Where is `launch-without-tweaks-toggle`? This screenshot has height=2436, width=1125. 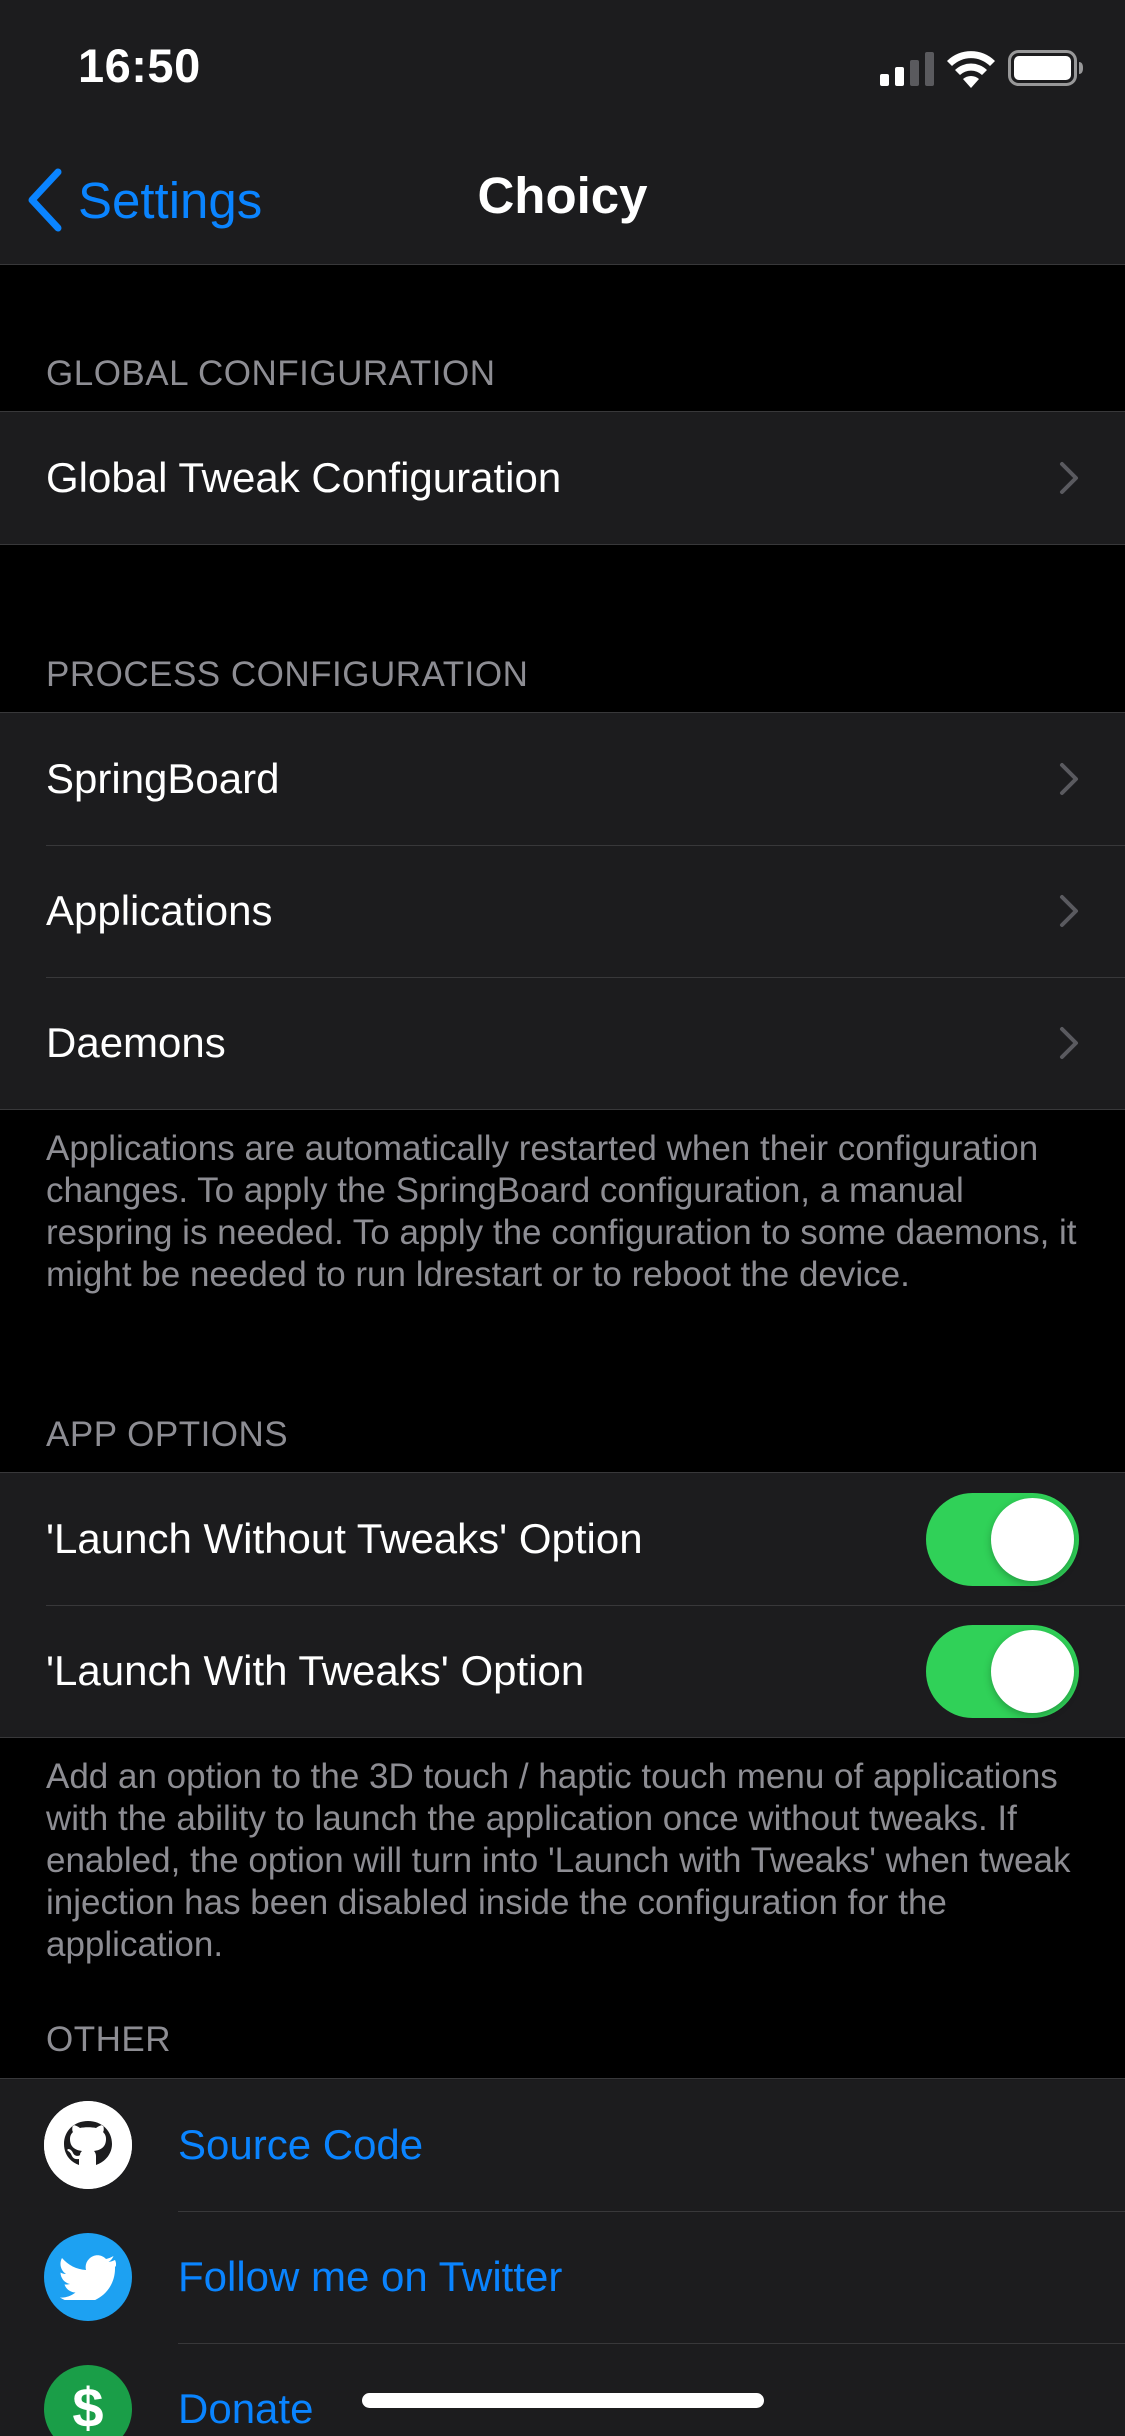
launch-without-tweaks-toggle is located at coordinates (1002, 1539).